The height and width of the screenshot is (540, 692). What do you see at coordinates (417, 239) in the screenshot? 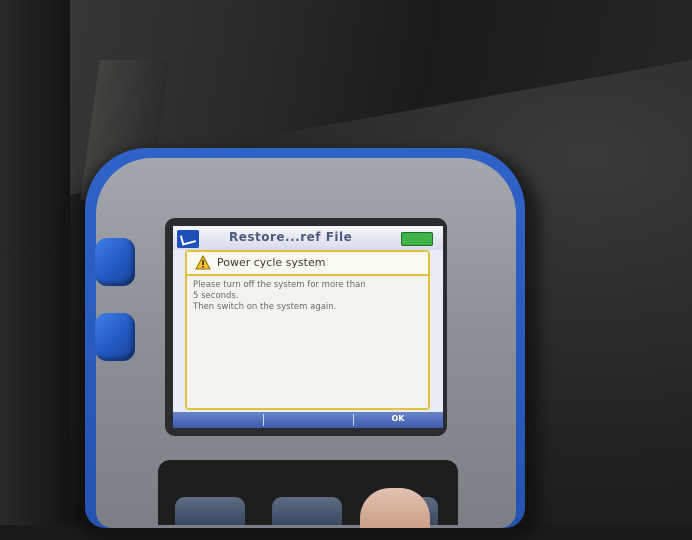
I see `battery-icon` at bounding box center [417, 239].